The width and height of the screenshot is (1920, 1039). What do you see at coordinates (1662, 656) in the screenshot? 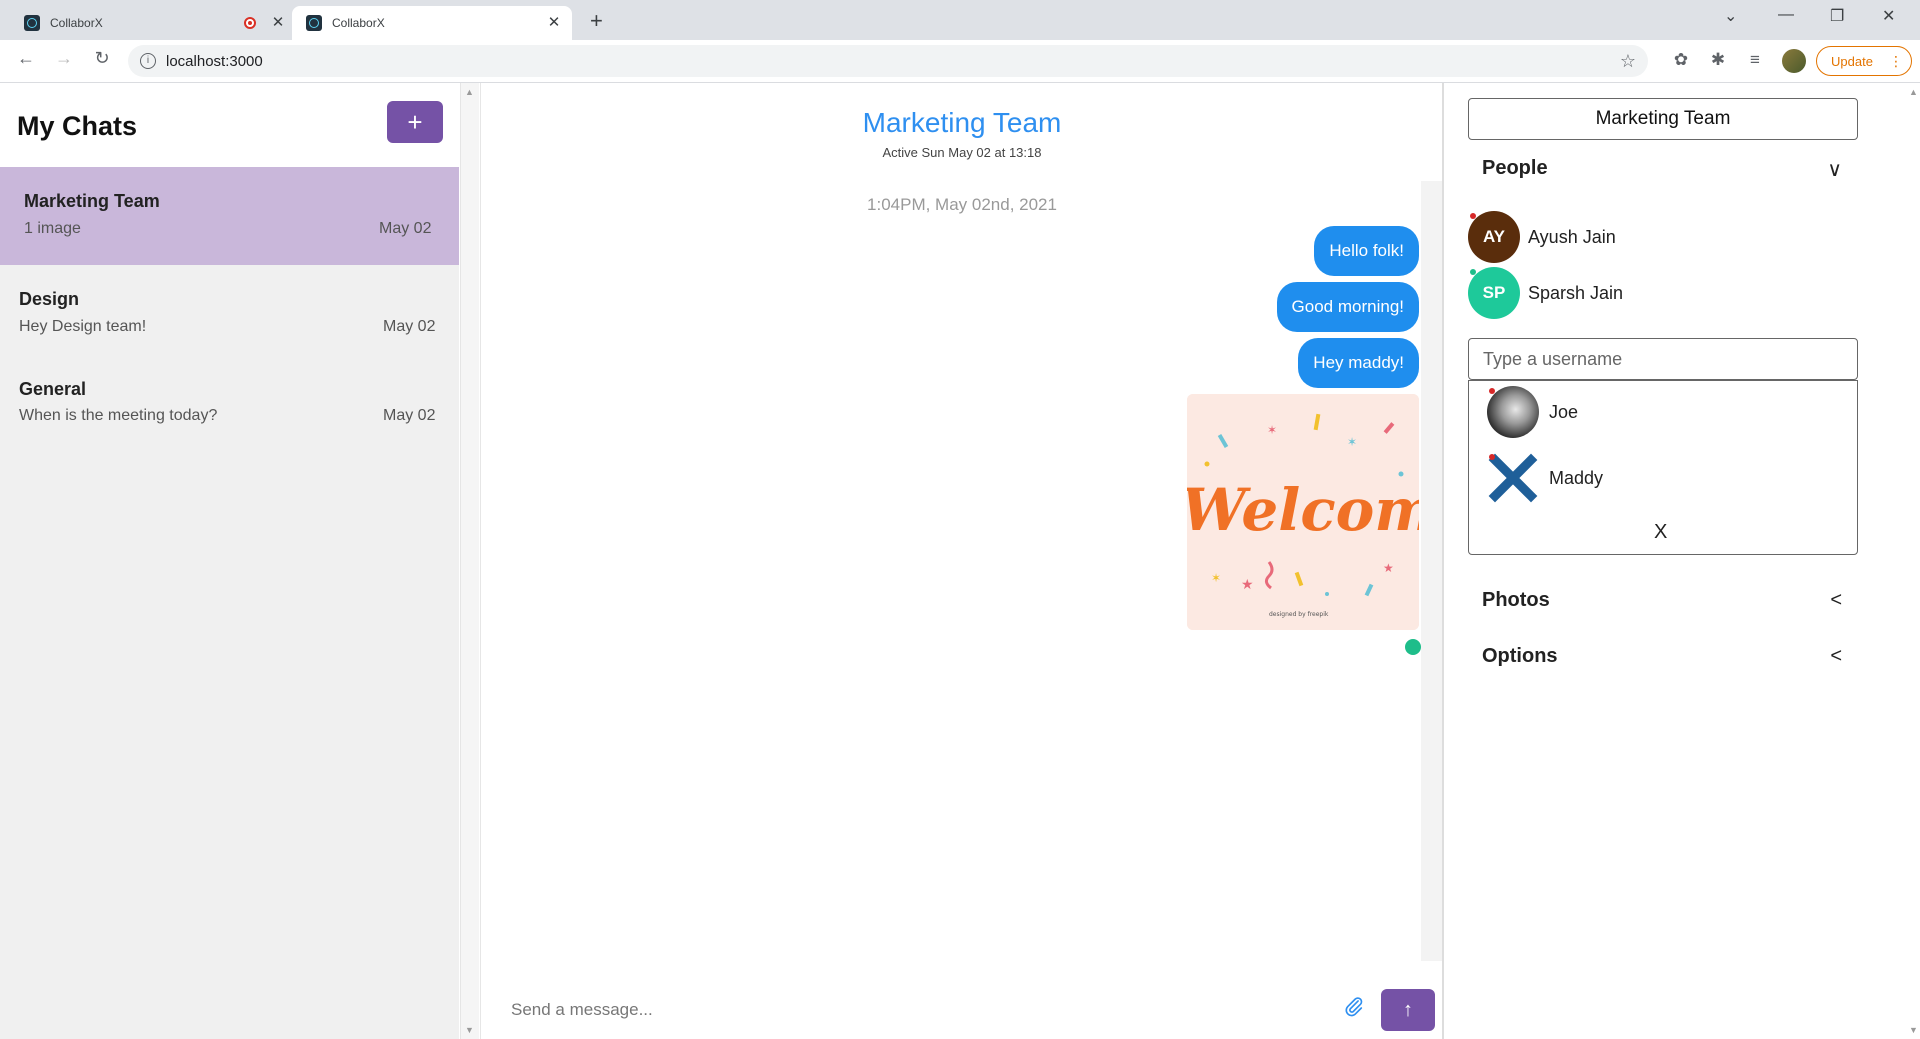
I see `options-section-header: Options <` at bounding box center [1662, 656].